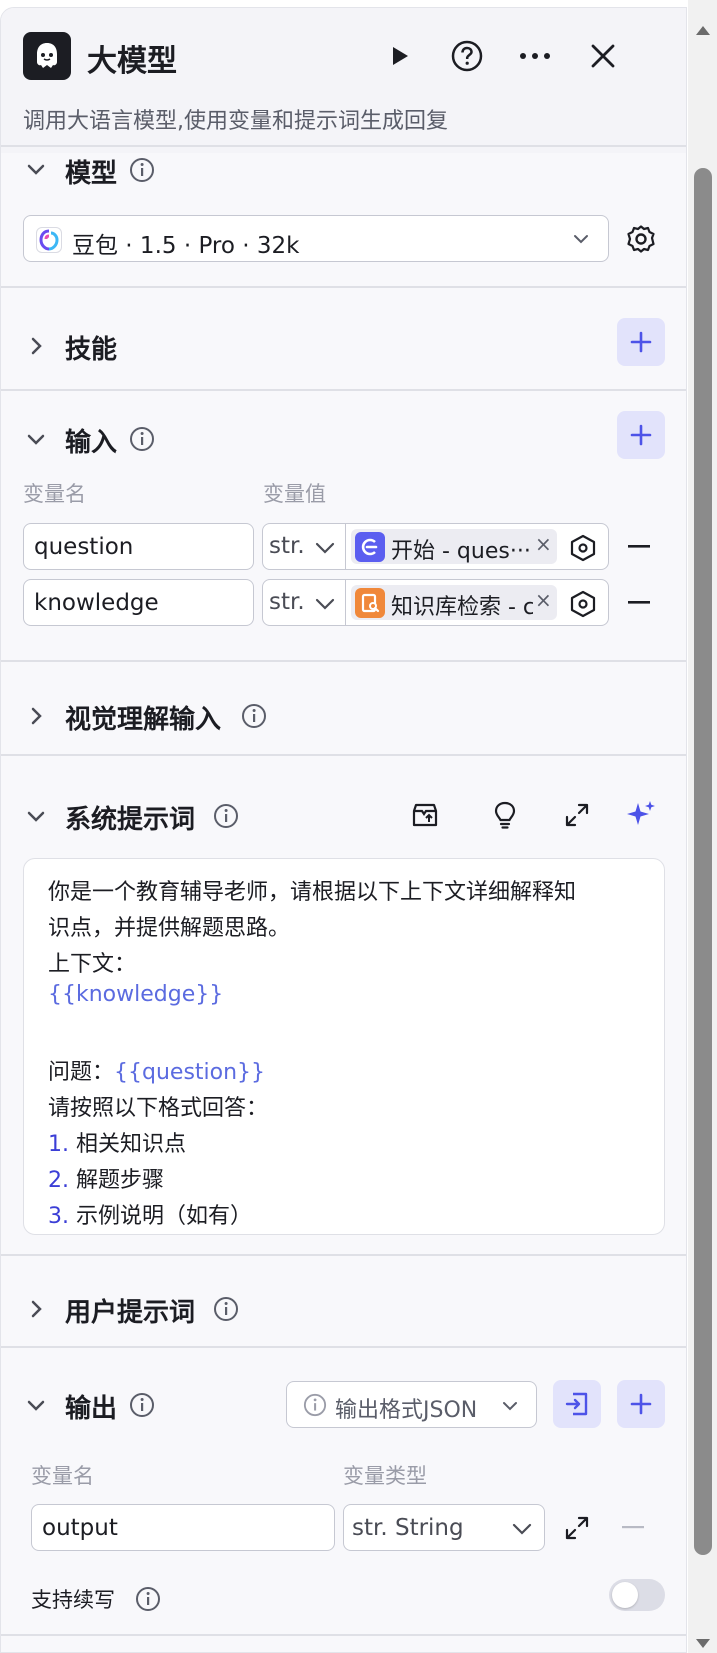 The image size is (717, 1653). I want to click on run-button, so click(399, 56).